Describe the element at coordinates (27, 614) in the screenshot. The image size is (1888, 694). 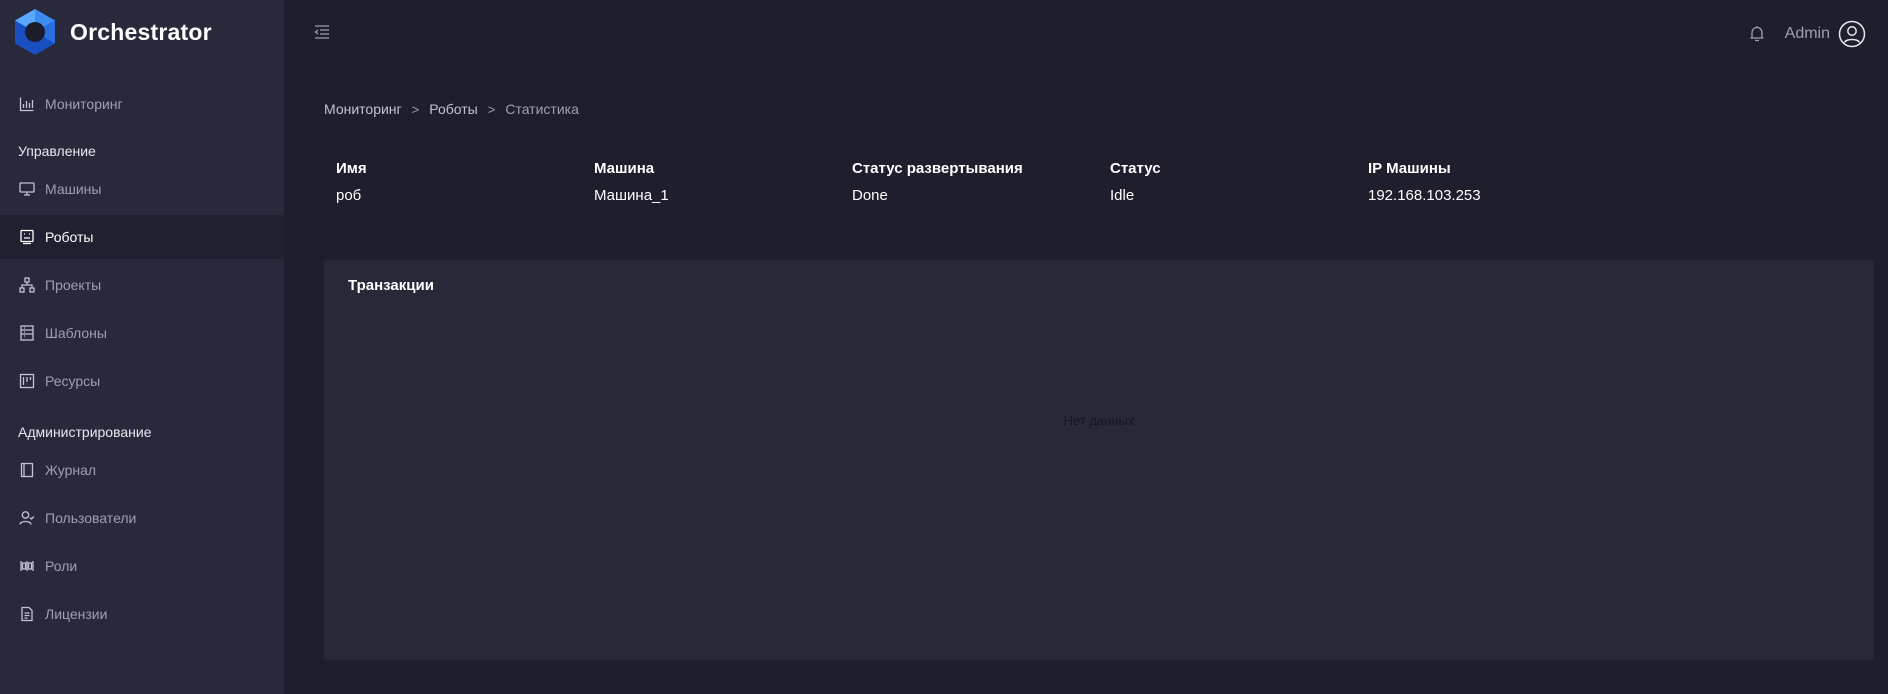
I see `license-icon` at that location.